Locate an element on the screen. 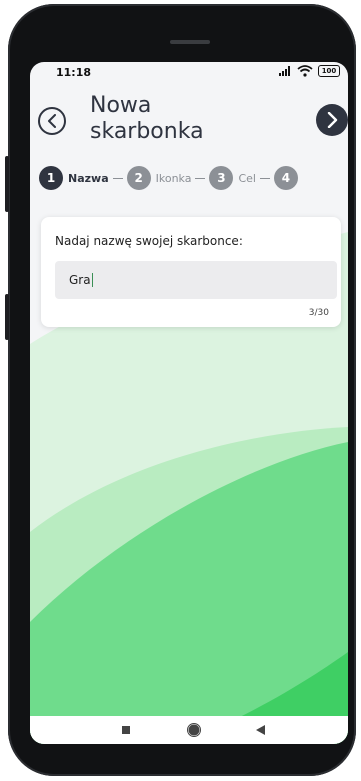 This screenshot has height=781, width=361. chevron-right-icon is located at coordinates (332, 120).